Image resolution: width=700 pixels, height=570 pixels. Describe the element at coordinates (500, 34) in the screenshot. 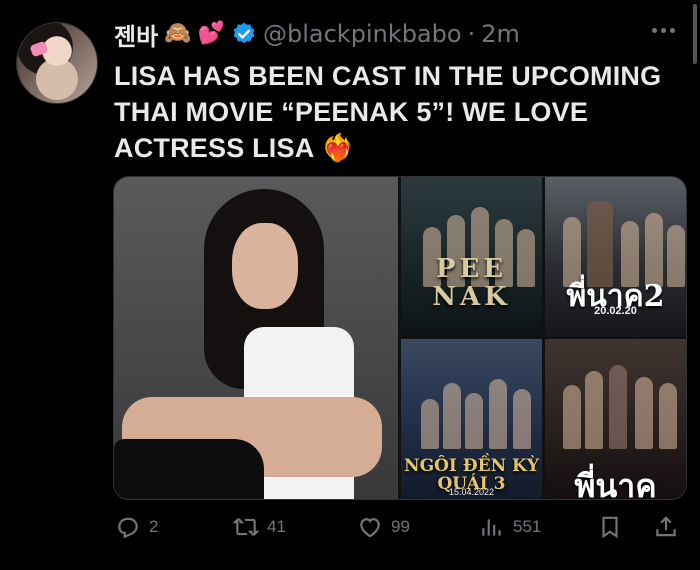

I see `timestamp: 2m` at that location.